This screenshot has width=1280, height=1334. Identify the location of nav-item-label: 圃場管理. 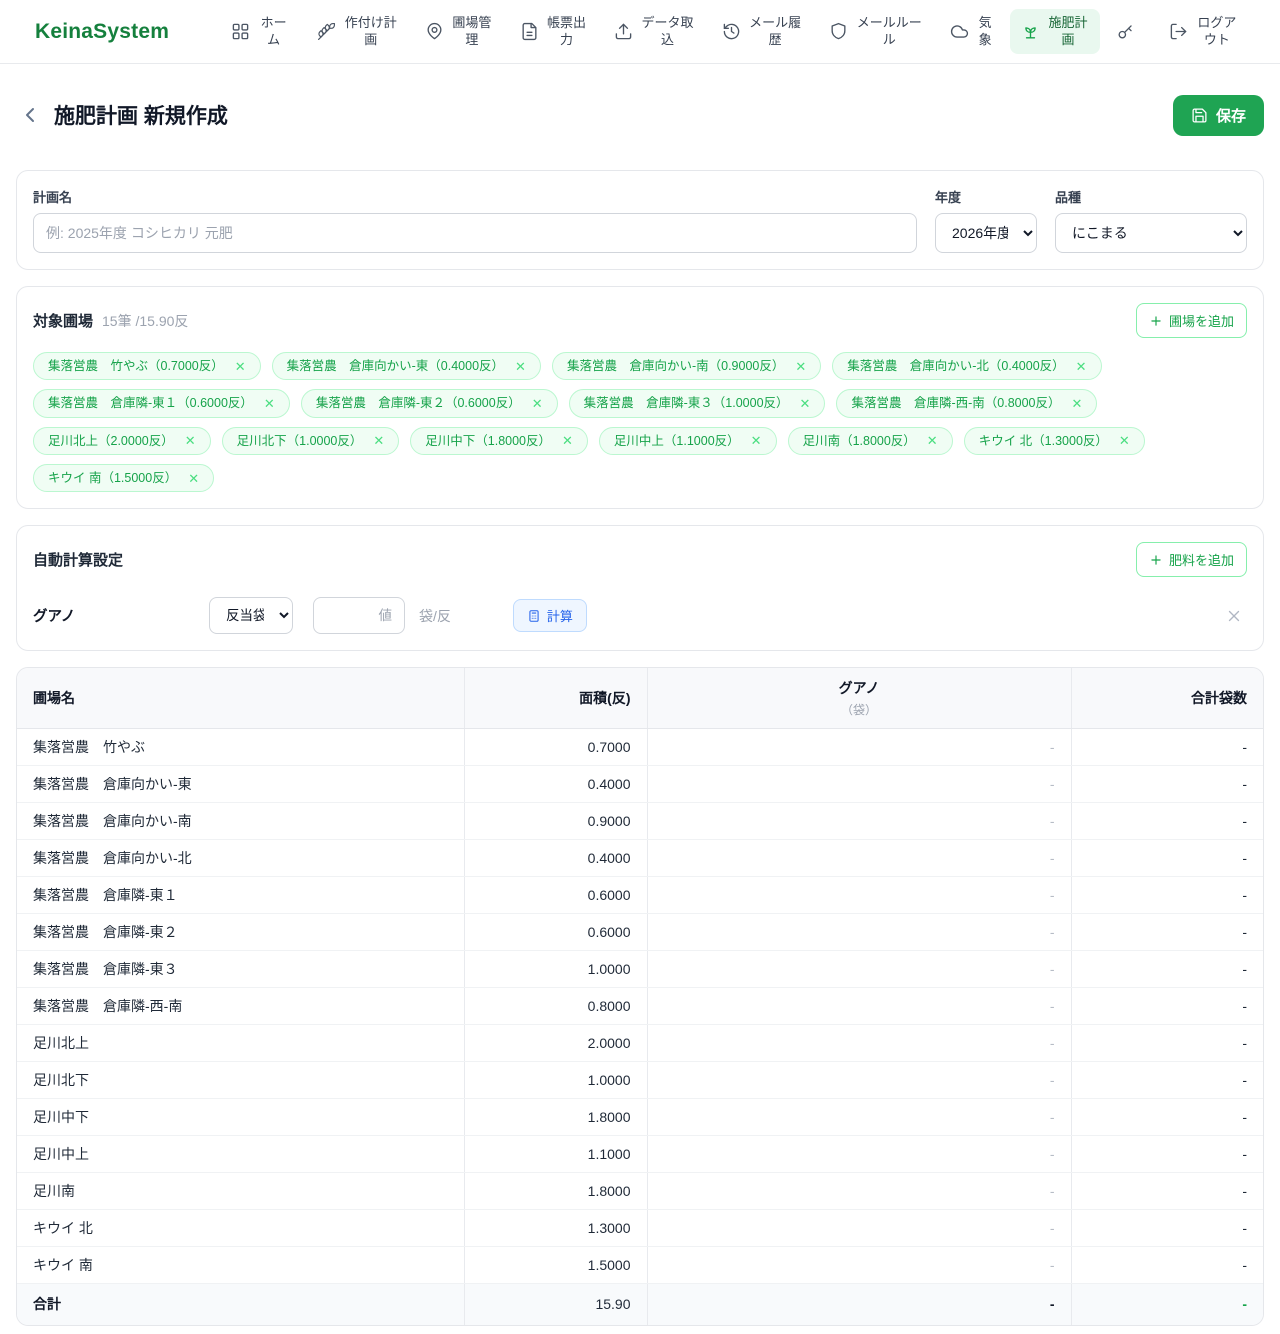
(472, 30).